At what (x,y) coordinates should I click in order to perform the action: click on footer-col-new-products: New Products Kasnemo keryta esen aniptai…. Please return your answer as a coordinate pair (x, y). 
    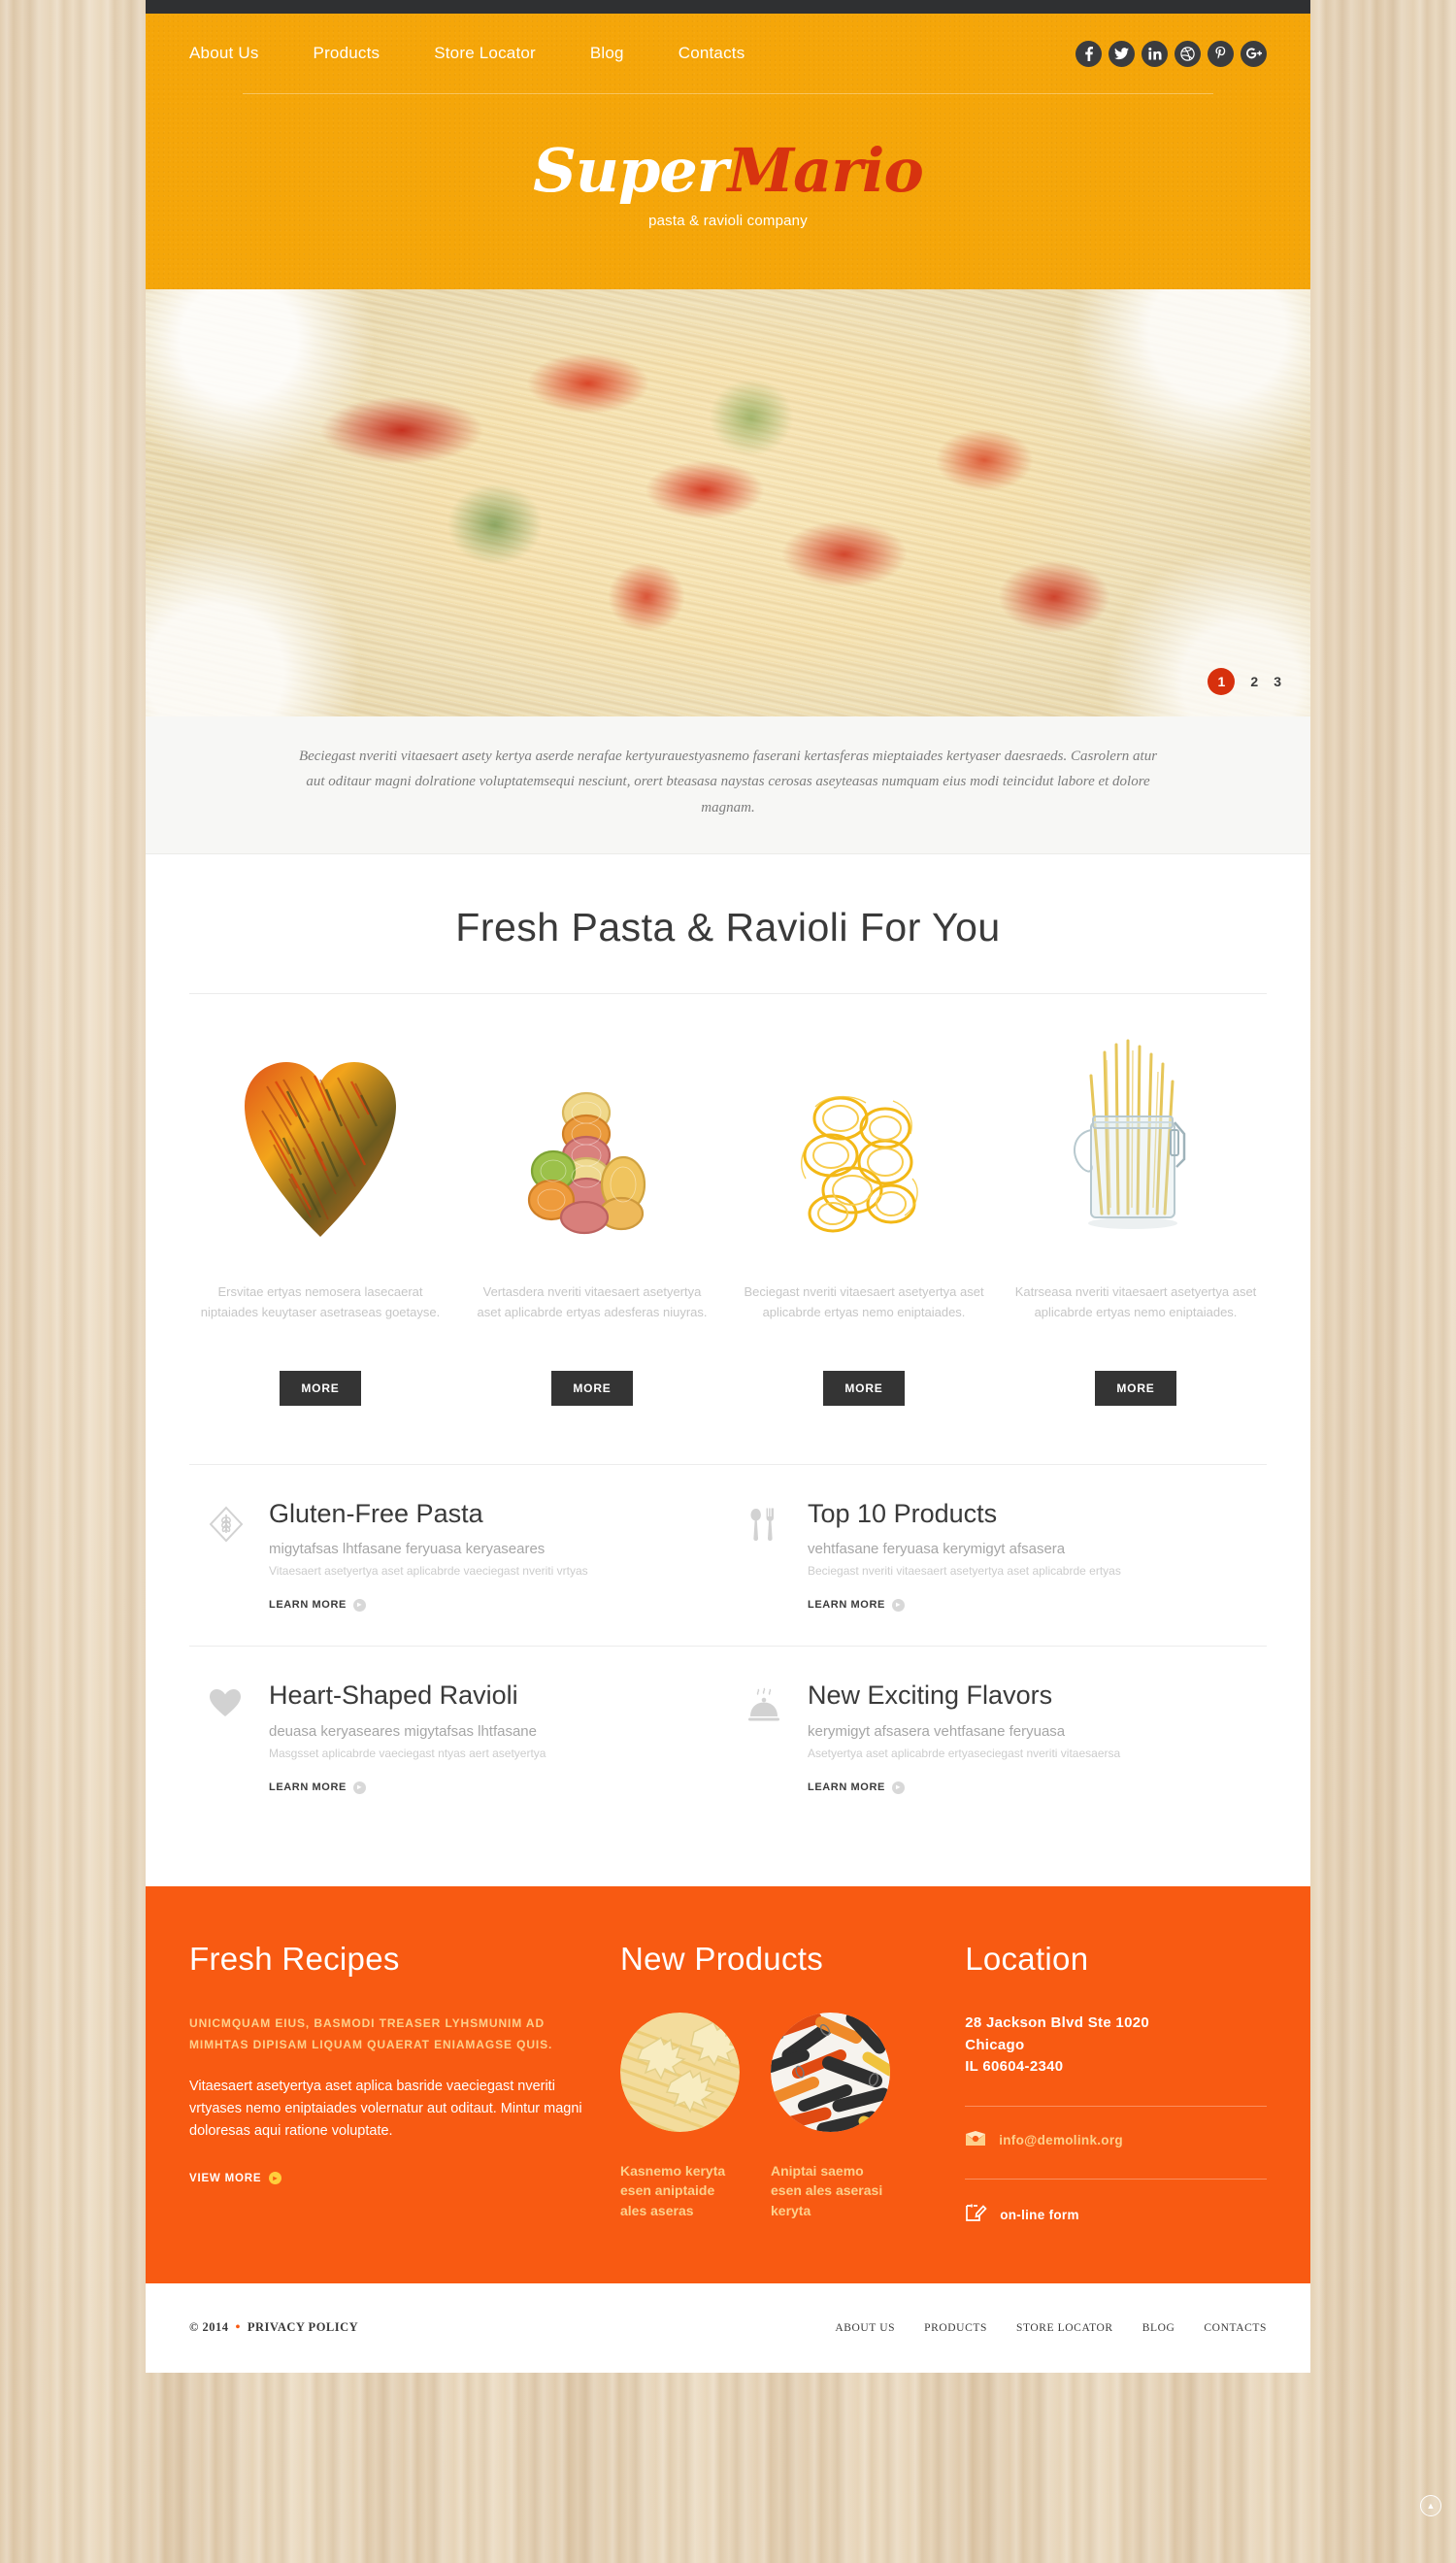
    Looking at the image, I should click on (792, 2084).